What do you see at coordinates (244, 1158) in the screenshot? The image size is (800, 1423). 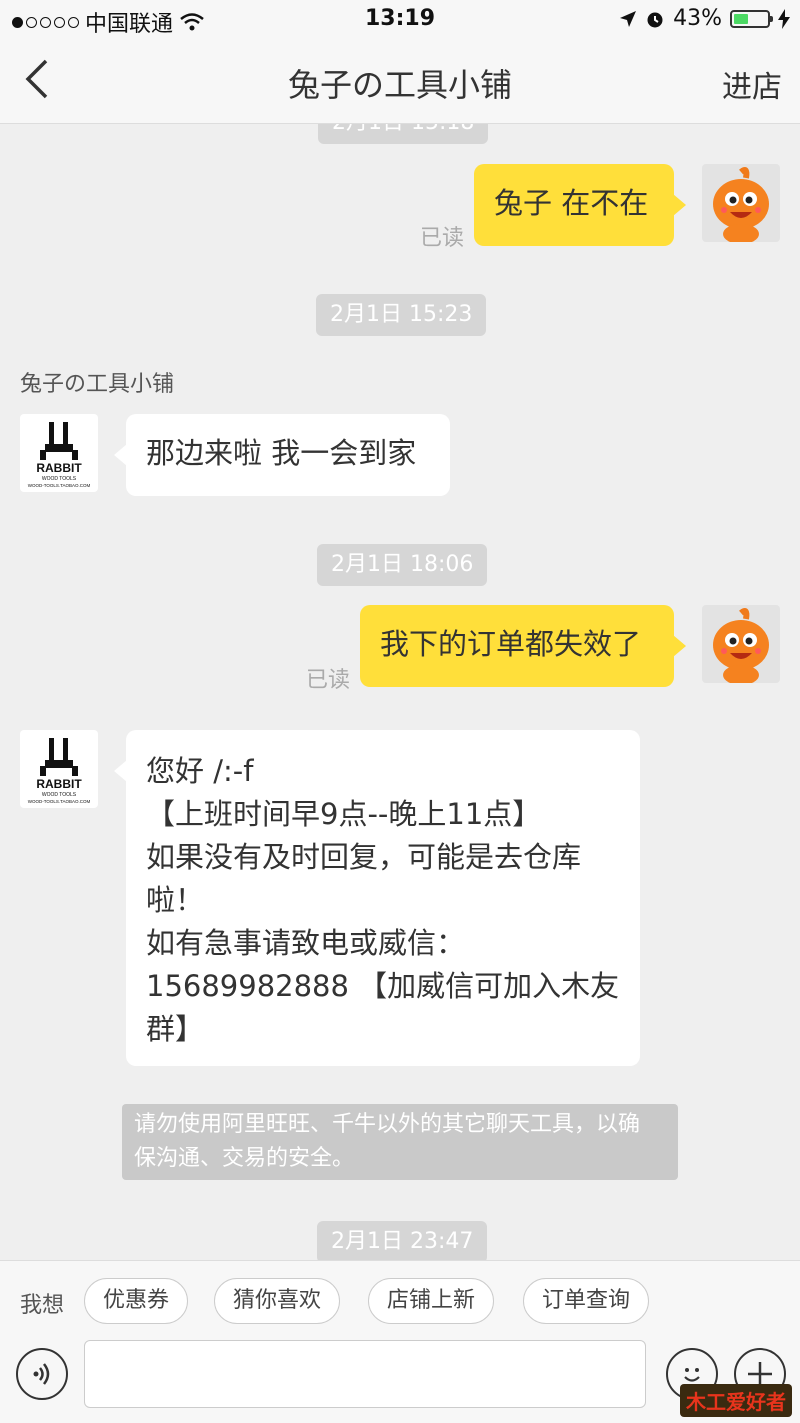 I see `notice-line: 保沟通、交易的安全。` at bounding box center [244, 1158].